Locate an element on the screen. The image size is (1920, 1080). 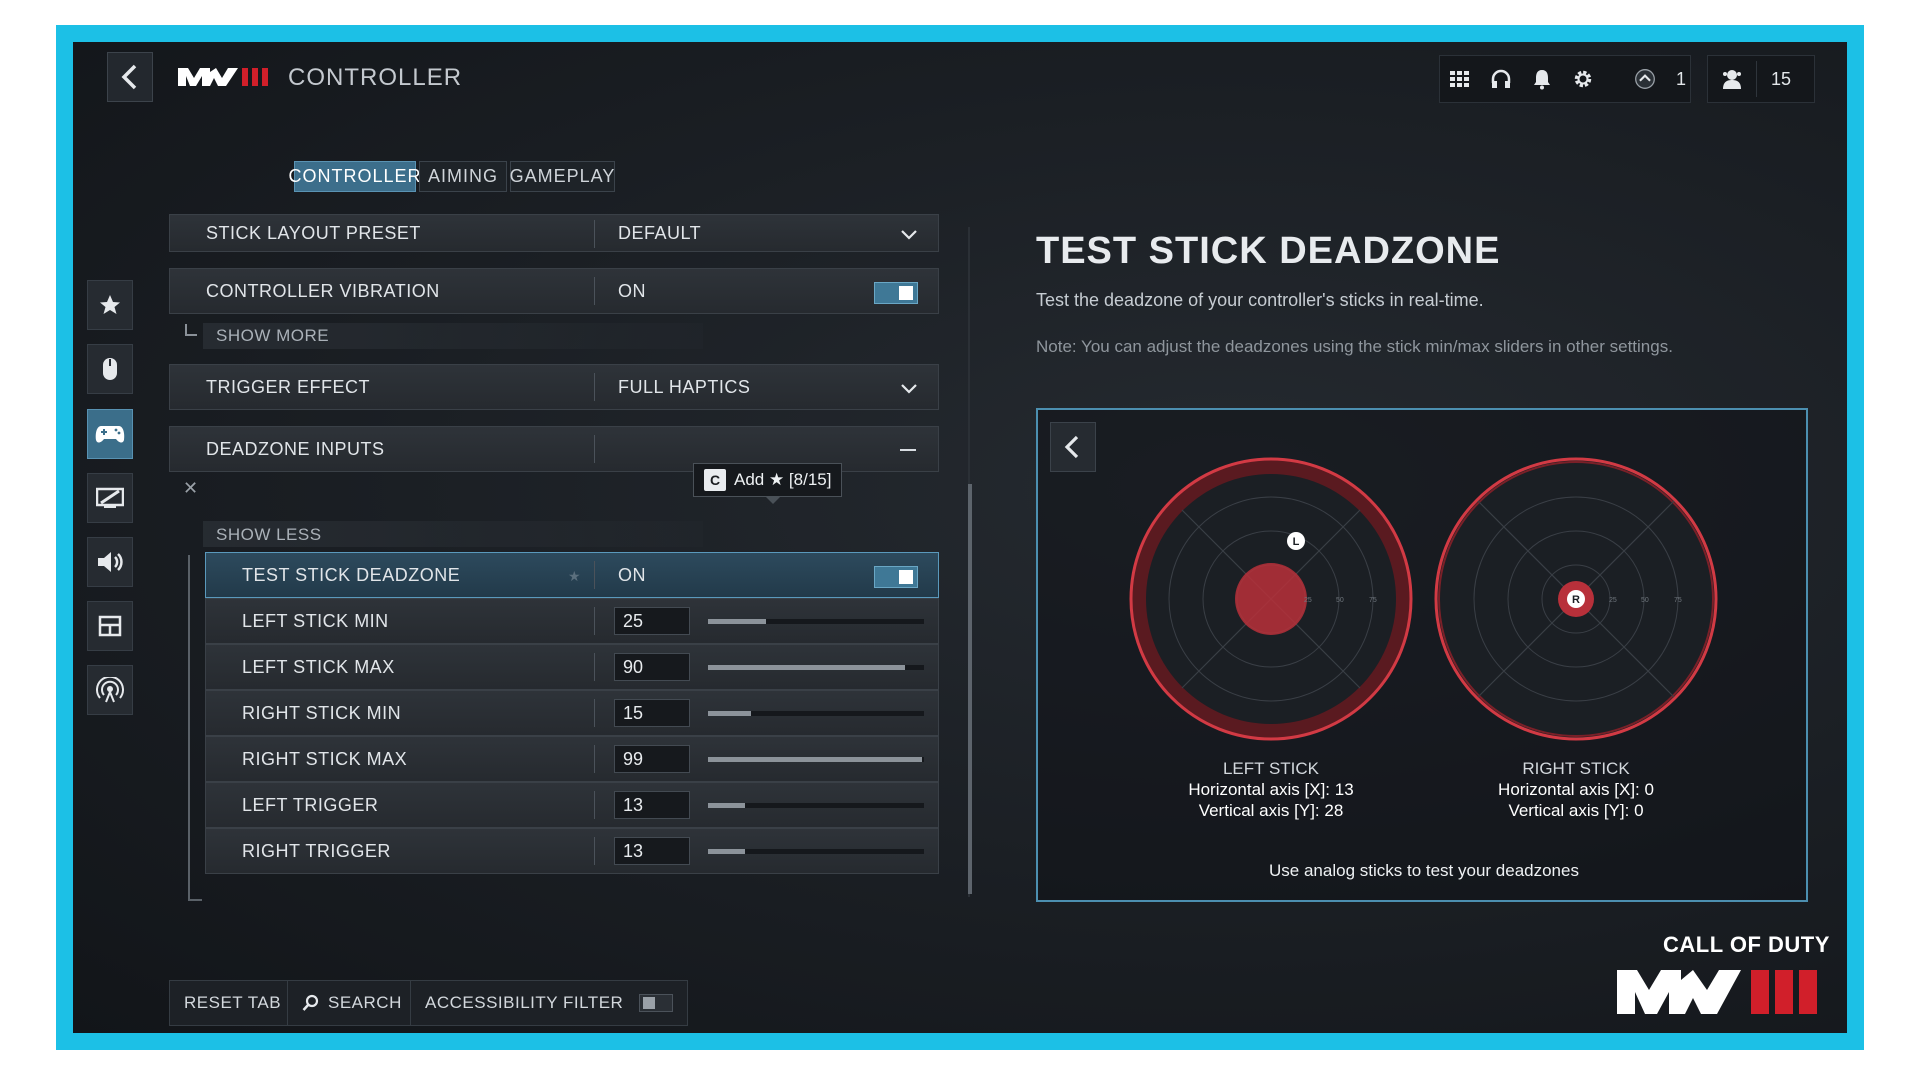
nav-audio is located at coordinates (110, 562).